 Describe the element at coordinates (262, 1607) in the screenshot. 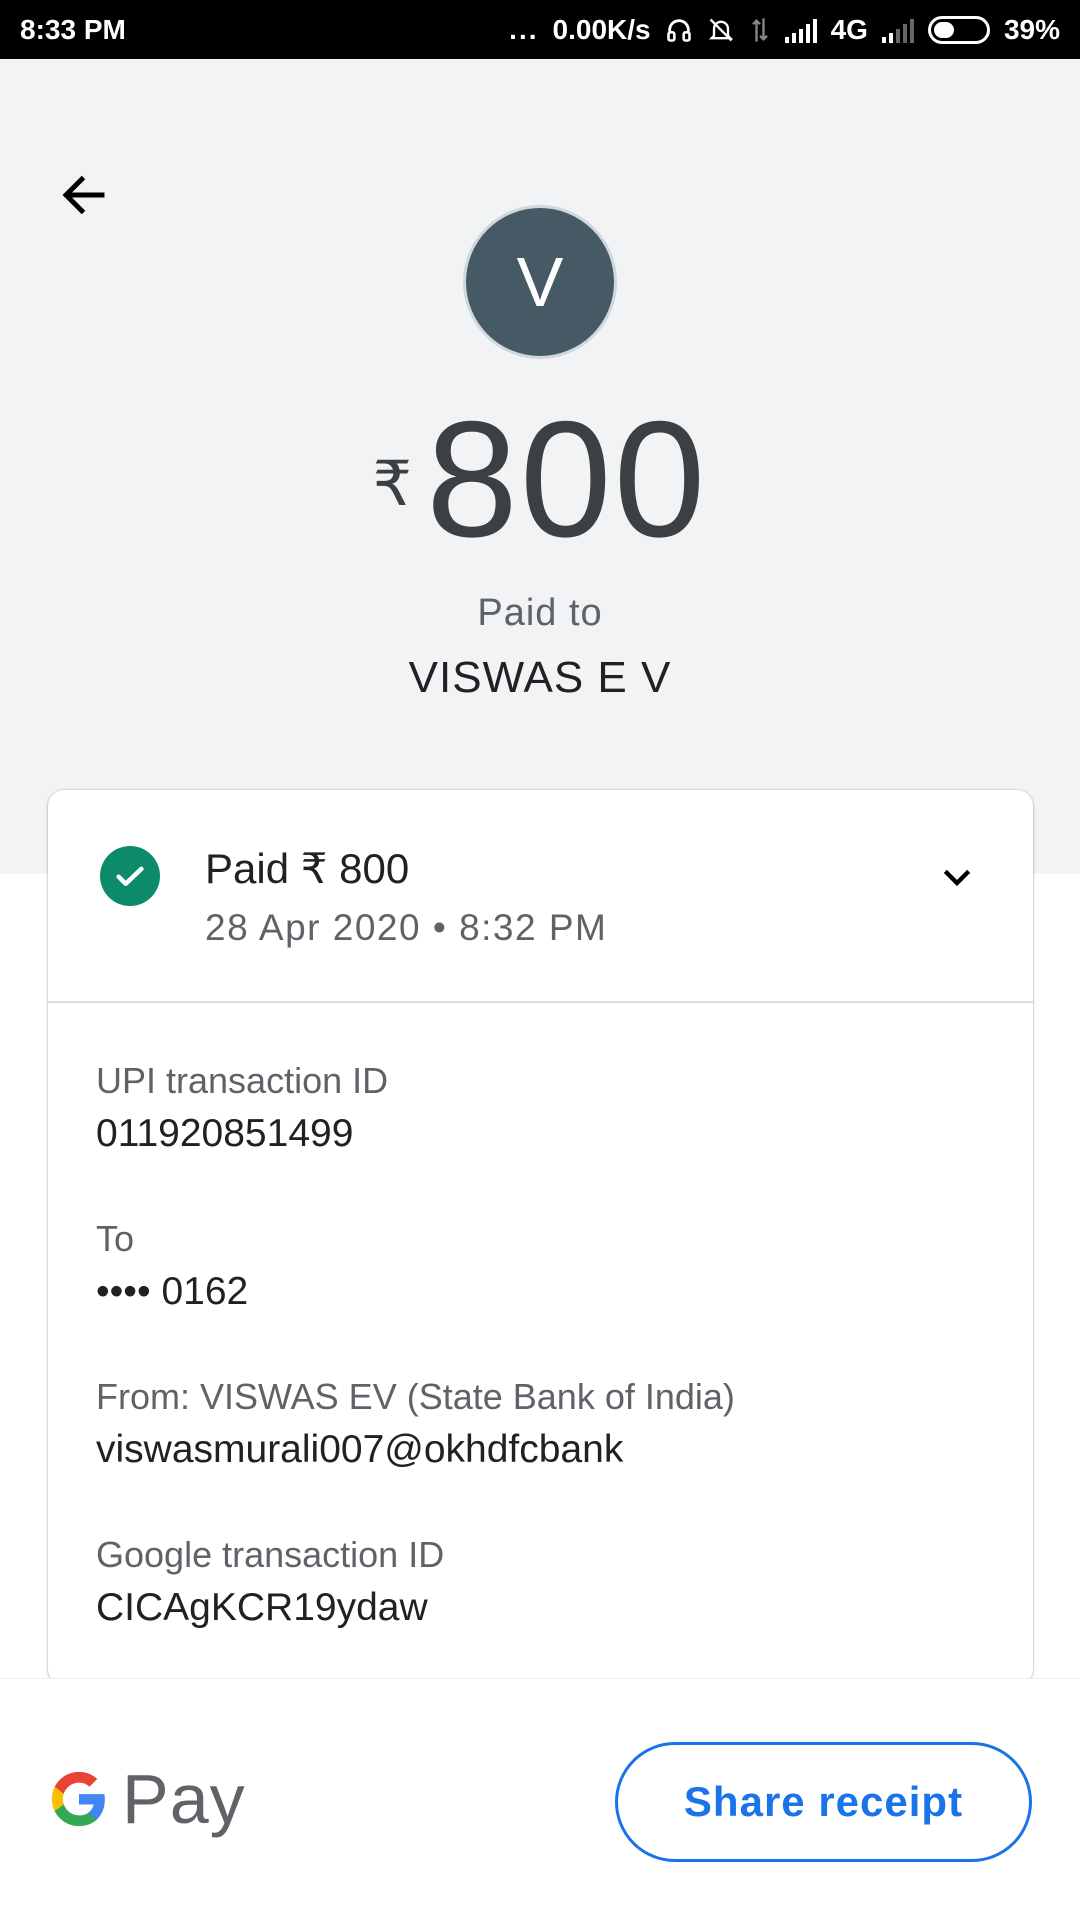

I see `detail-value: CICAgKCR19ydaw` at that location.